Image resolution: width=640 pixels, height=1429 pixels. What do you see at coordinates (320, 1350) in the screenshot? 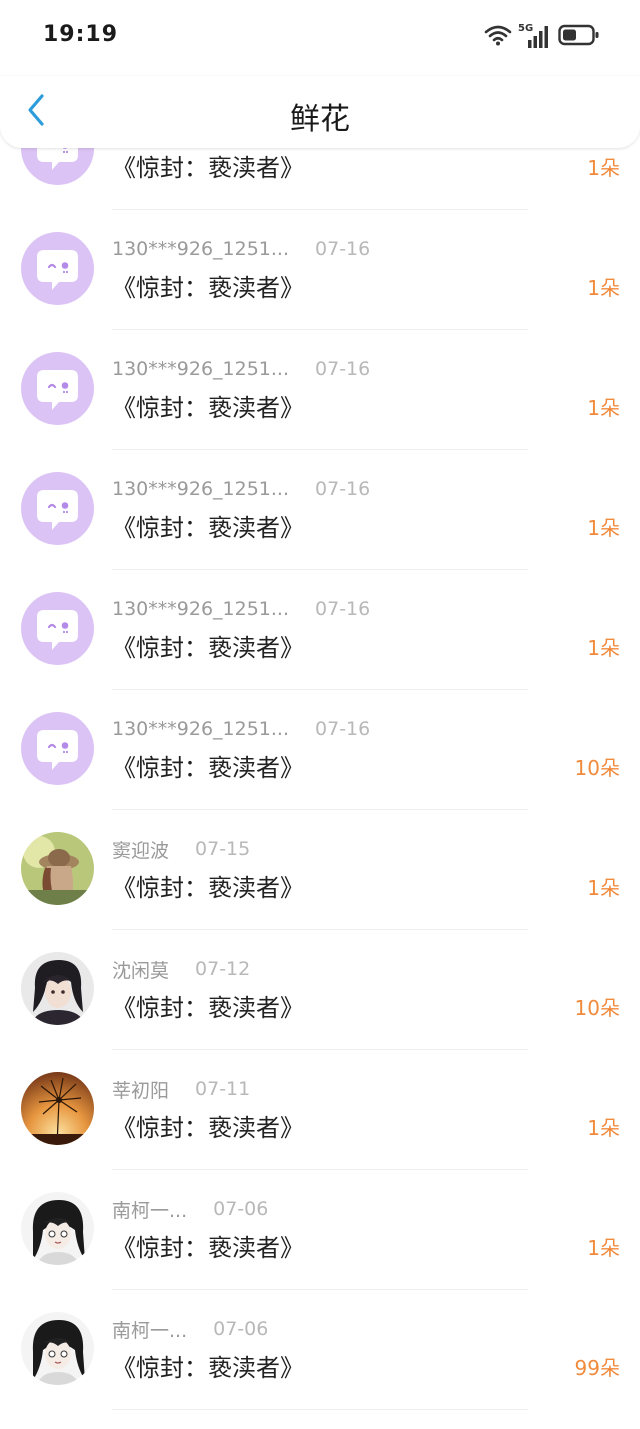
I see `list-item: 南柯一... 07-06 《惊封：亵渎者》 99朵` at bounding box center [320, 1350].